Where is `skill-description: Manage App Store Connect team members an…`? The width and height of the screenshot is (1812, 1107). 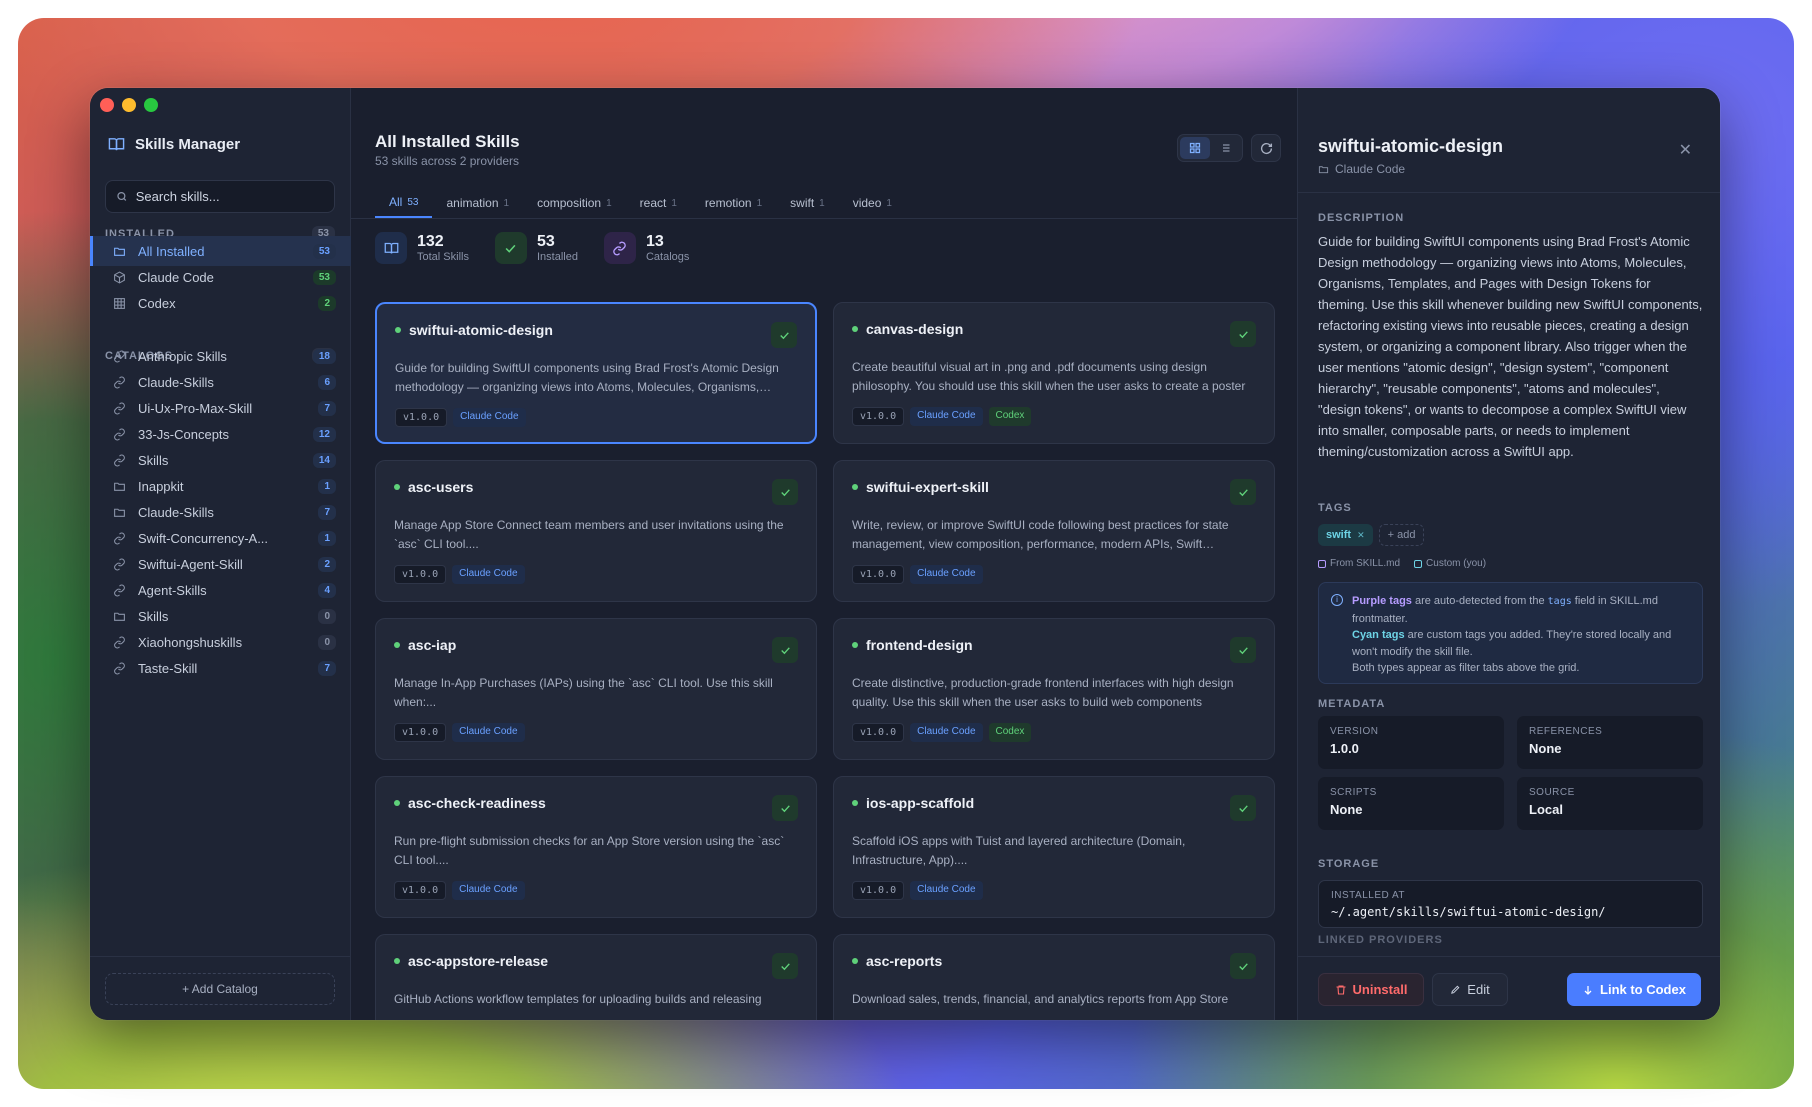 skill-description: Manage App Store Connect team members an… is located at coordinates (589, 534).